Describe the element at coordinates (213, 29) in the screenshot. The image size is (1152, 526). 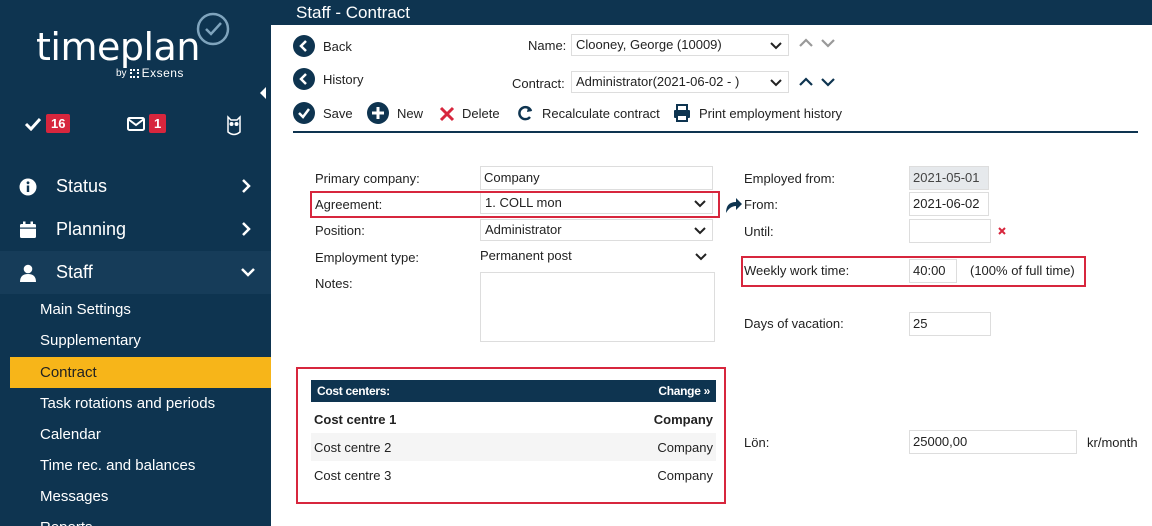
I see `clock-icon` at that location.